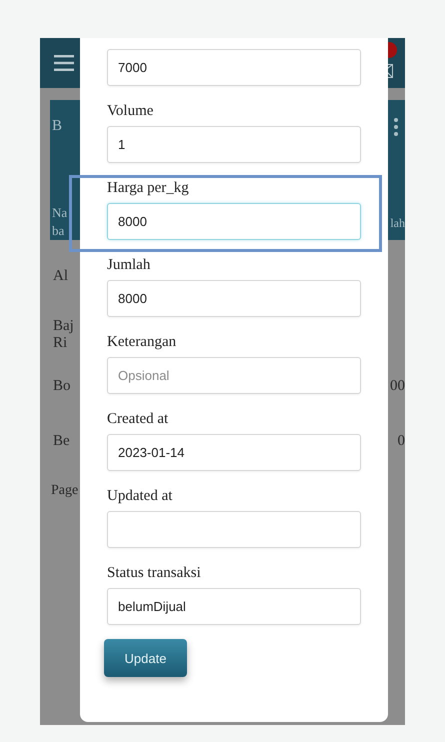  I want to click on input-field: 2023-01-14, so click(234, 452).